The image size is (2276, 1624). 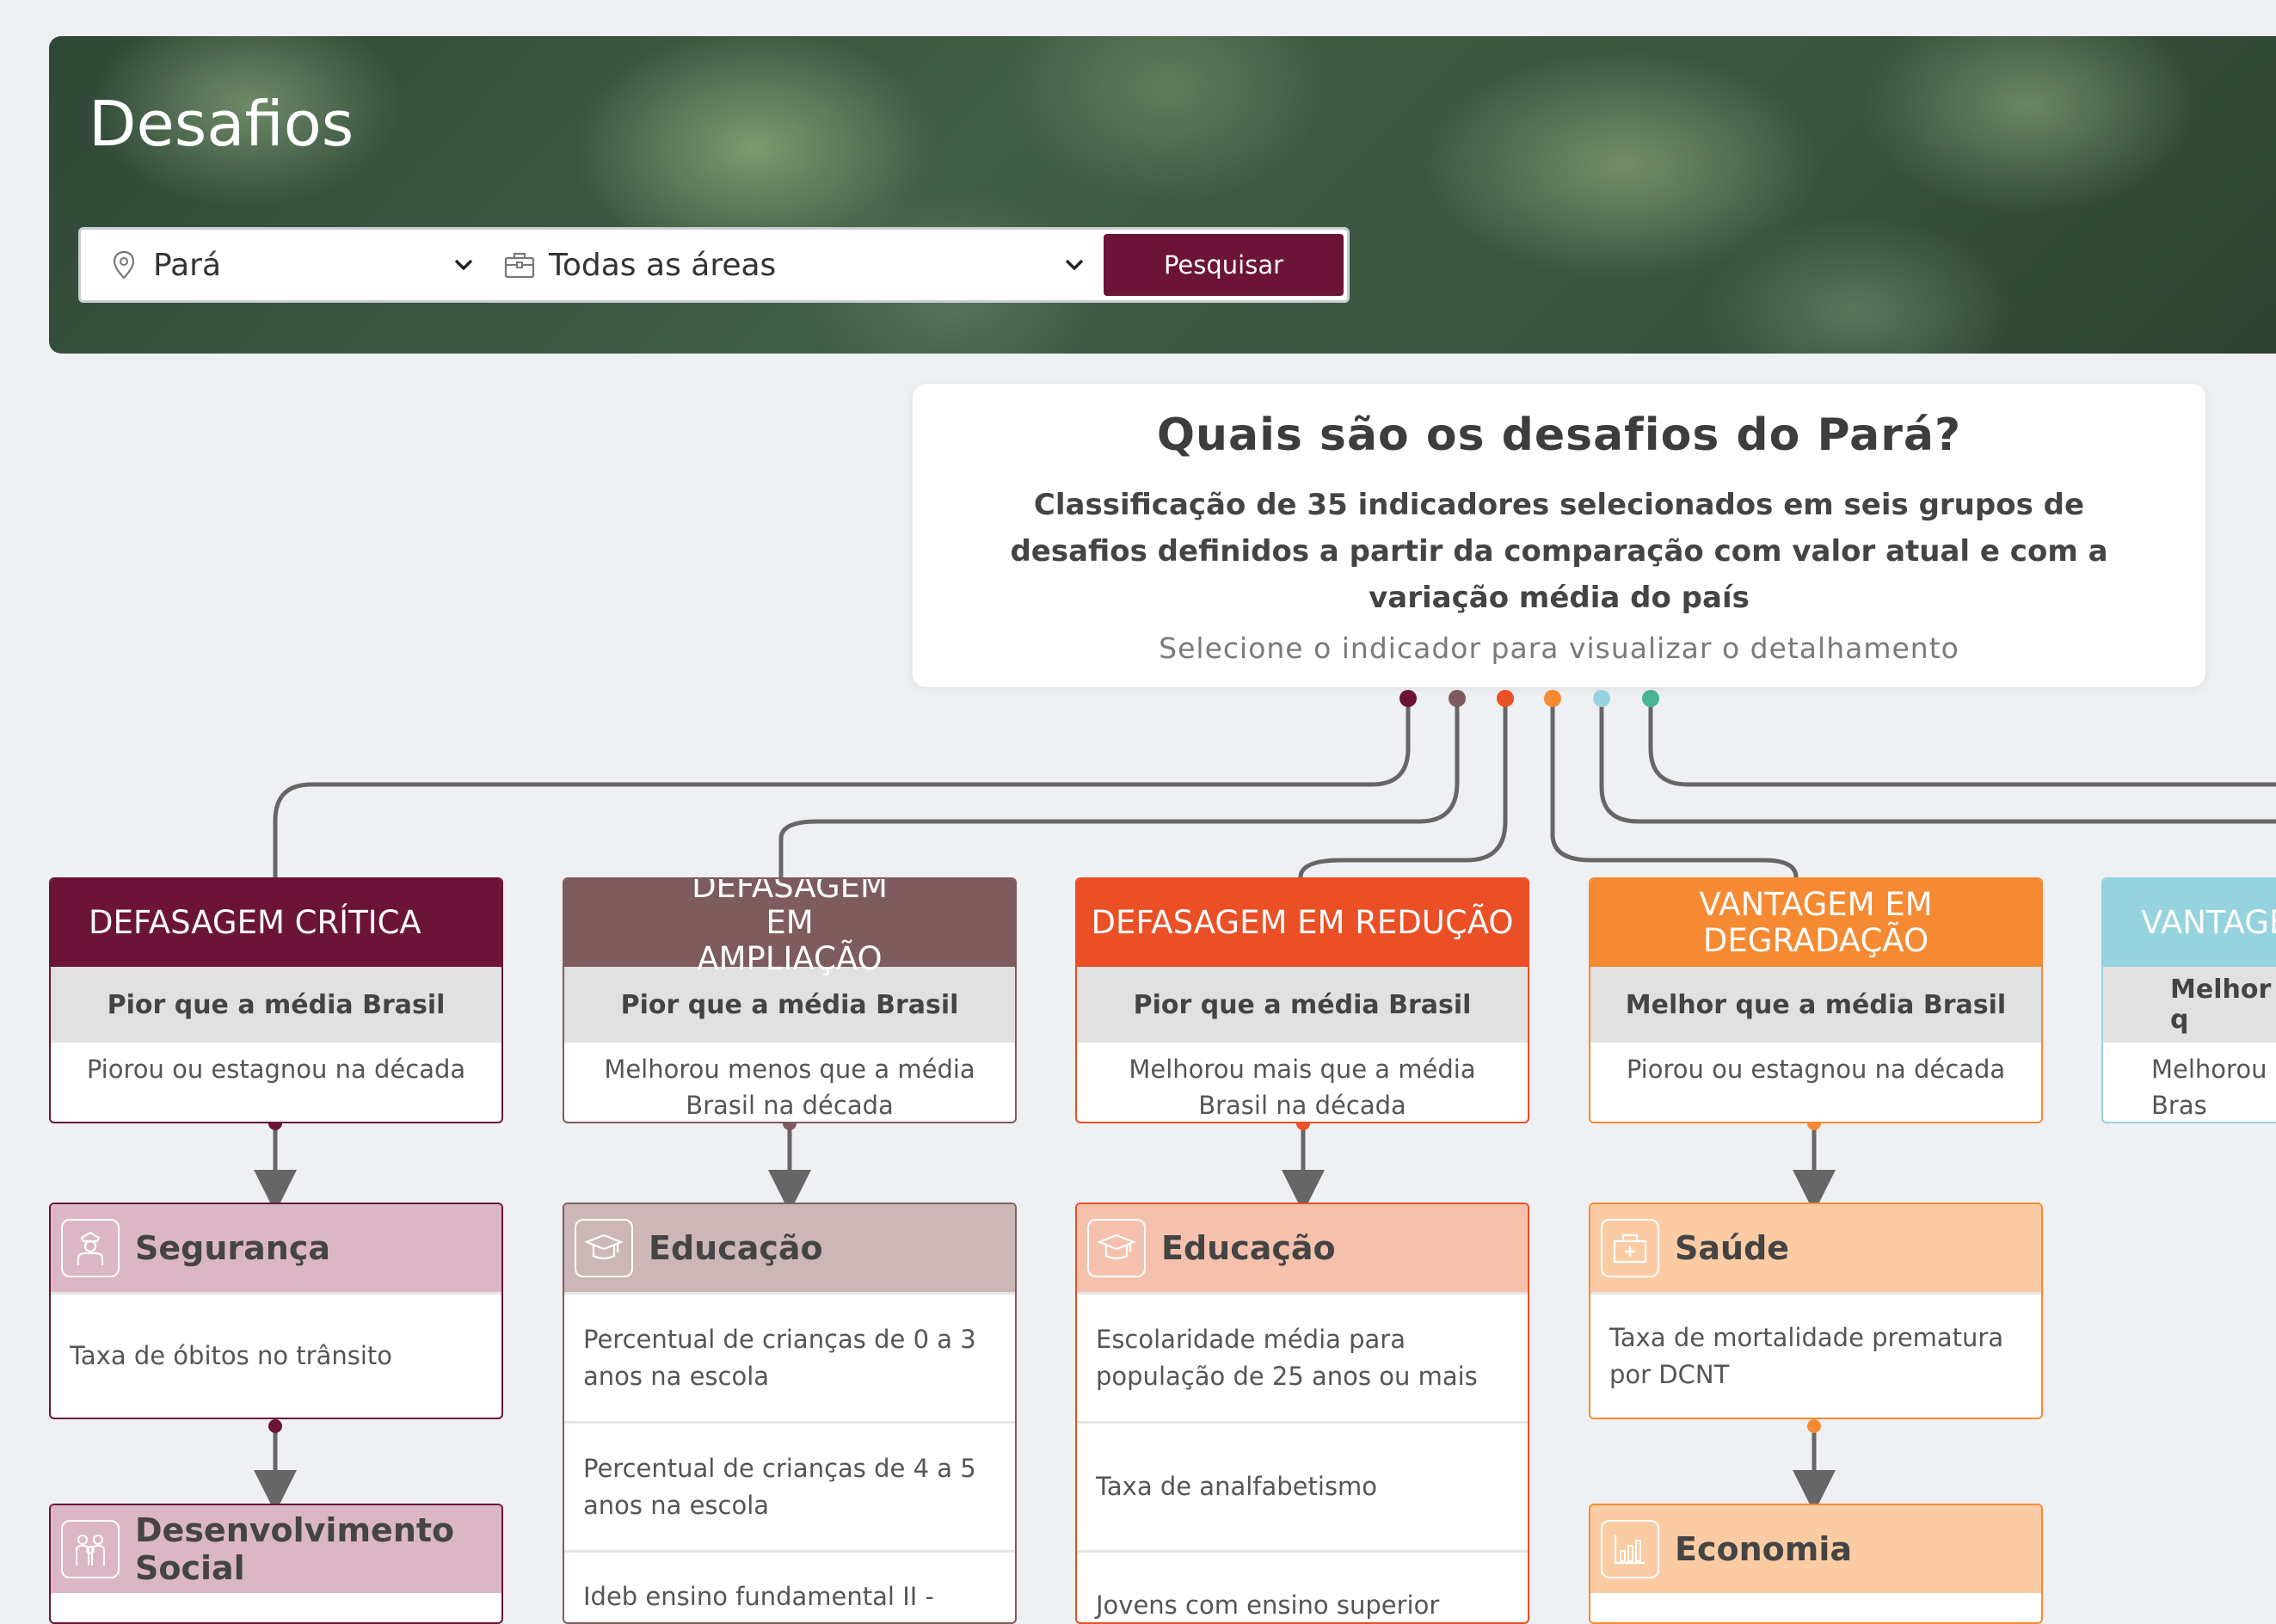 I want to click on bar-chart-icon, so click(x=1630, y=1549).